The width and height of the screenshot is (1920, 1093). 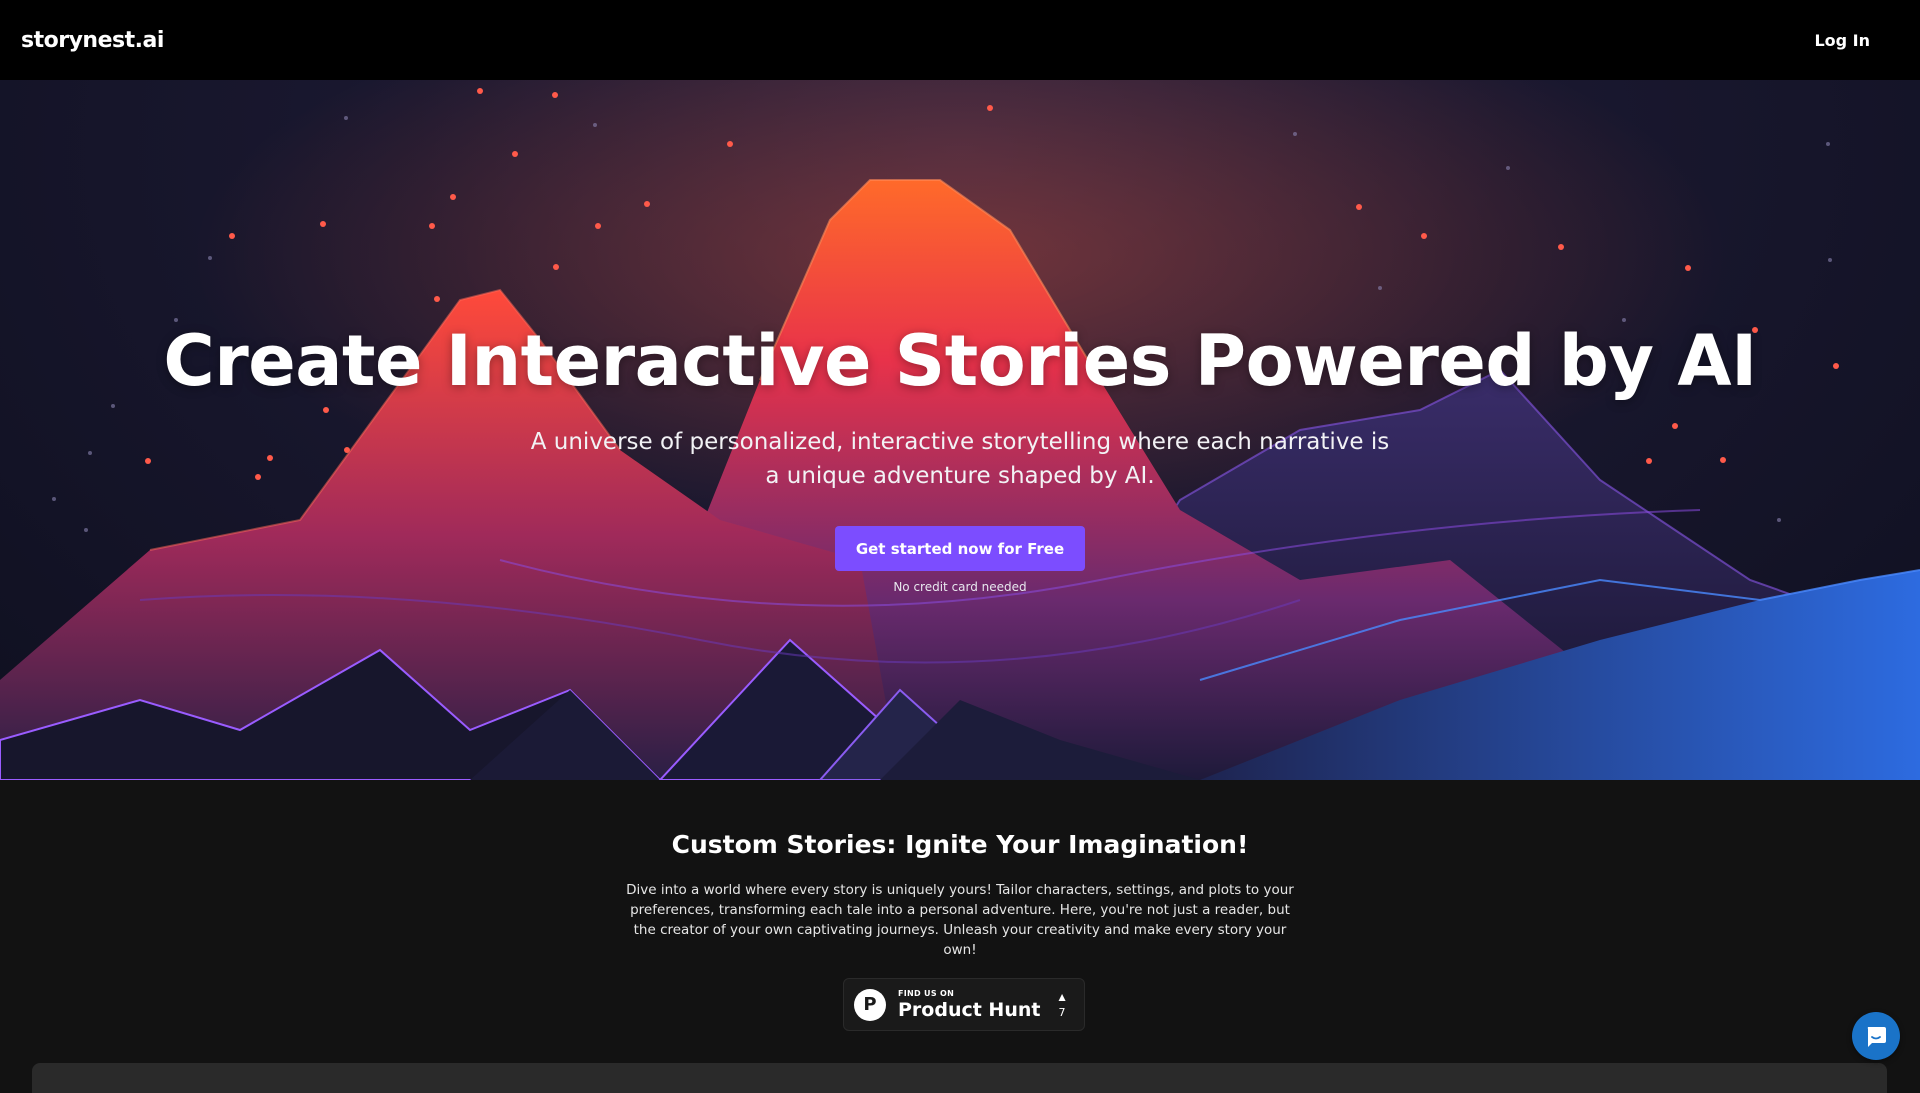 What do you see at coordinates (960, 361) in the screenshot?
I see `hero-title: Create Interactive Stories Powered by AI` at bounding box center [960, 361].